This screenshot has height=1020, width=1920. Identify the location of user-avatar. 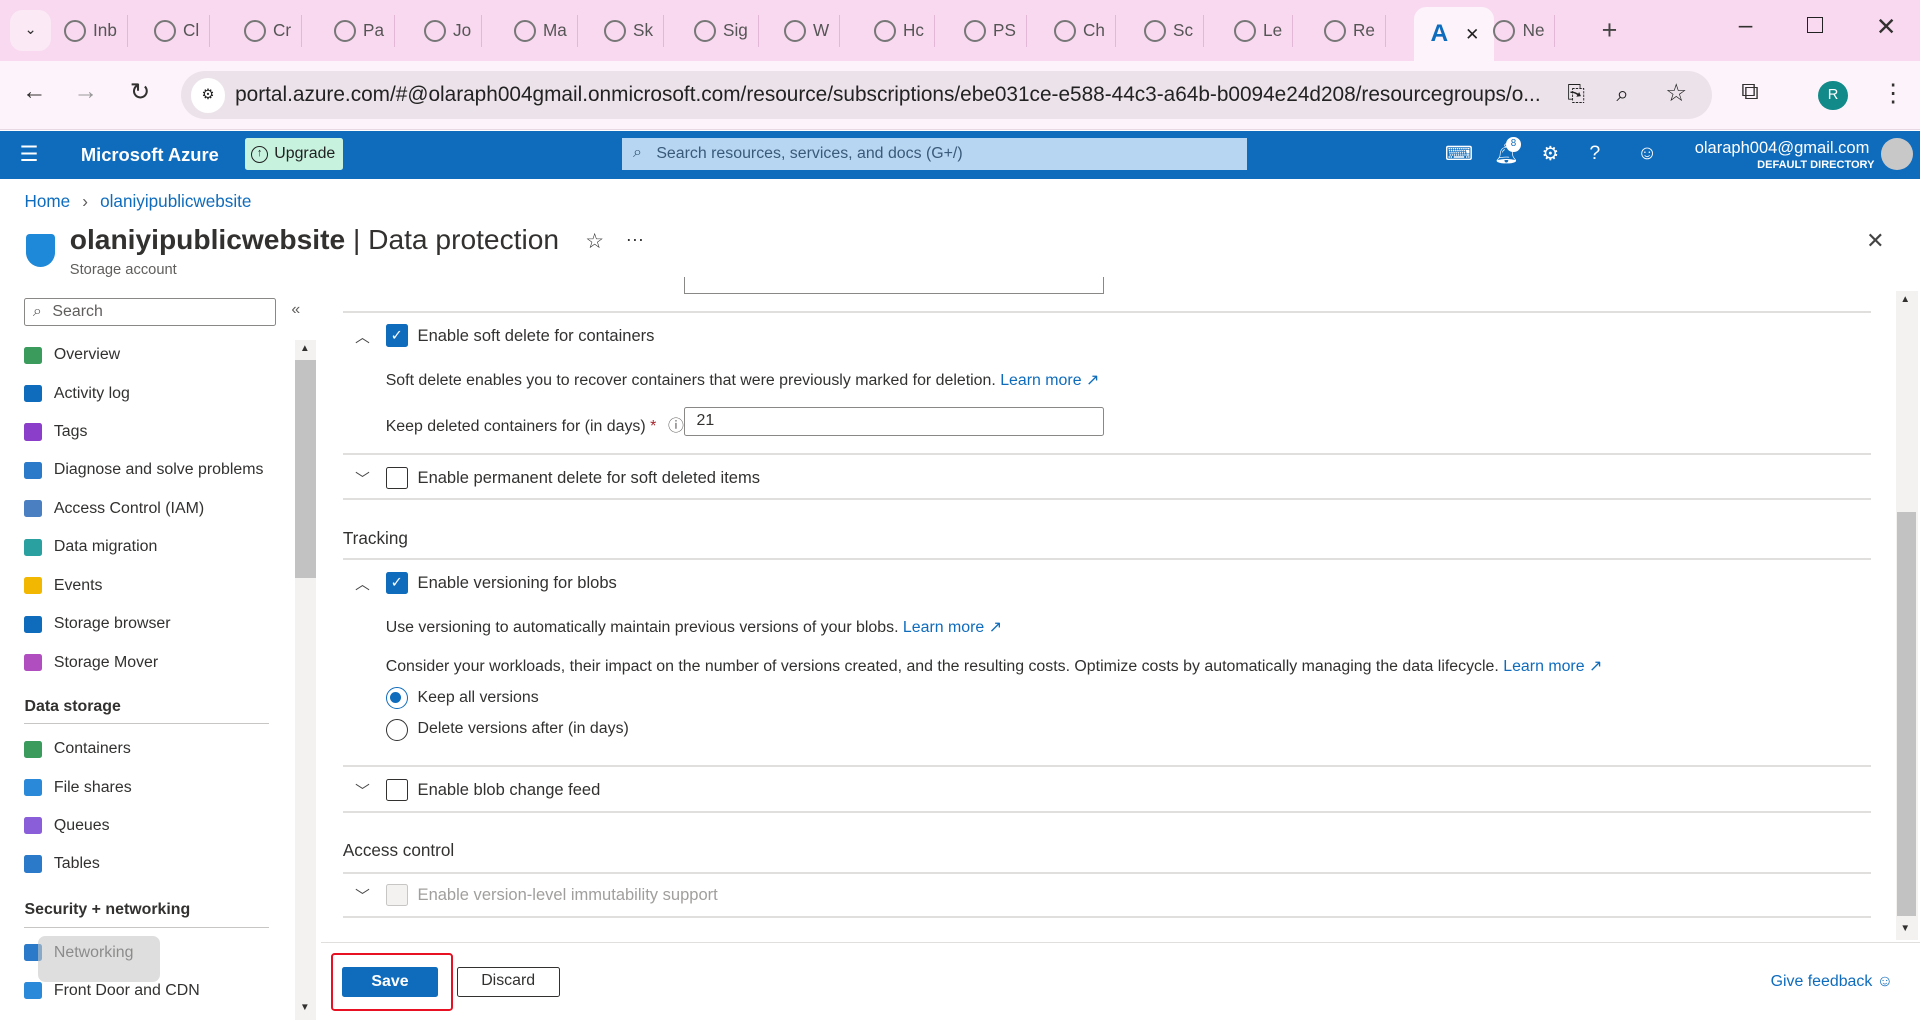
(1896, 154).